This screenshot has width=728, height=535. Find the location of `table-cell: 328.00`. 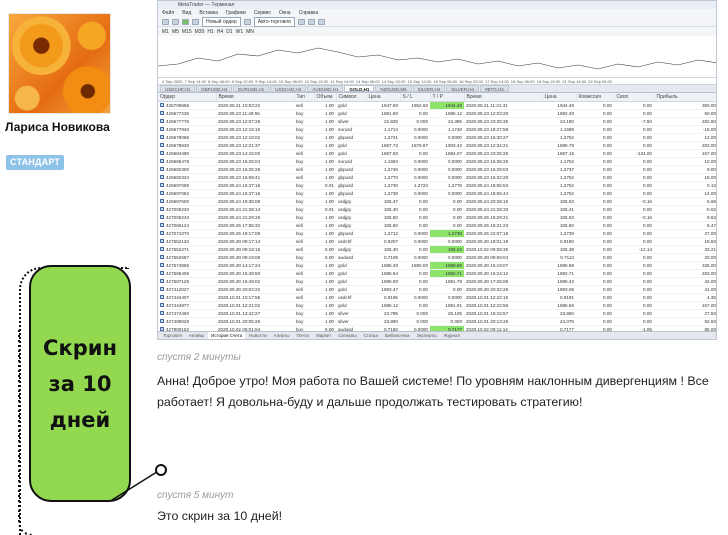

table-cell: 328.00 is located at coordinates (685, 265).